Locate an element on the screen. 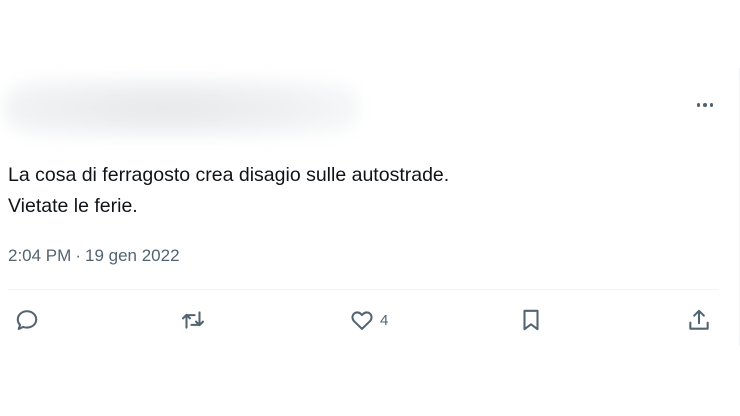 The width and height of the screenshot is (740, 416). like-button: 4 is located at coordinates (368, 320).